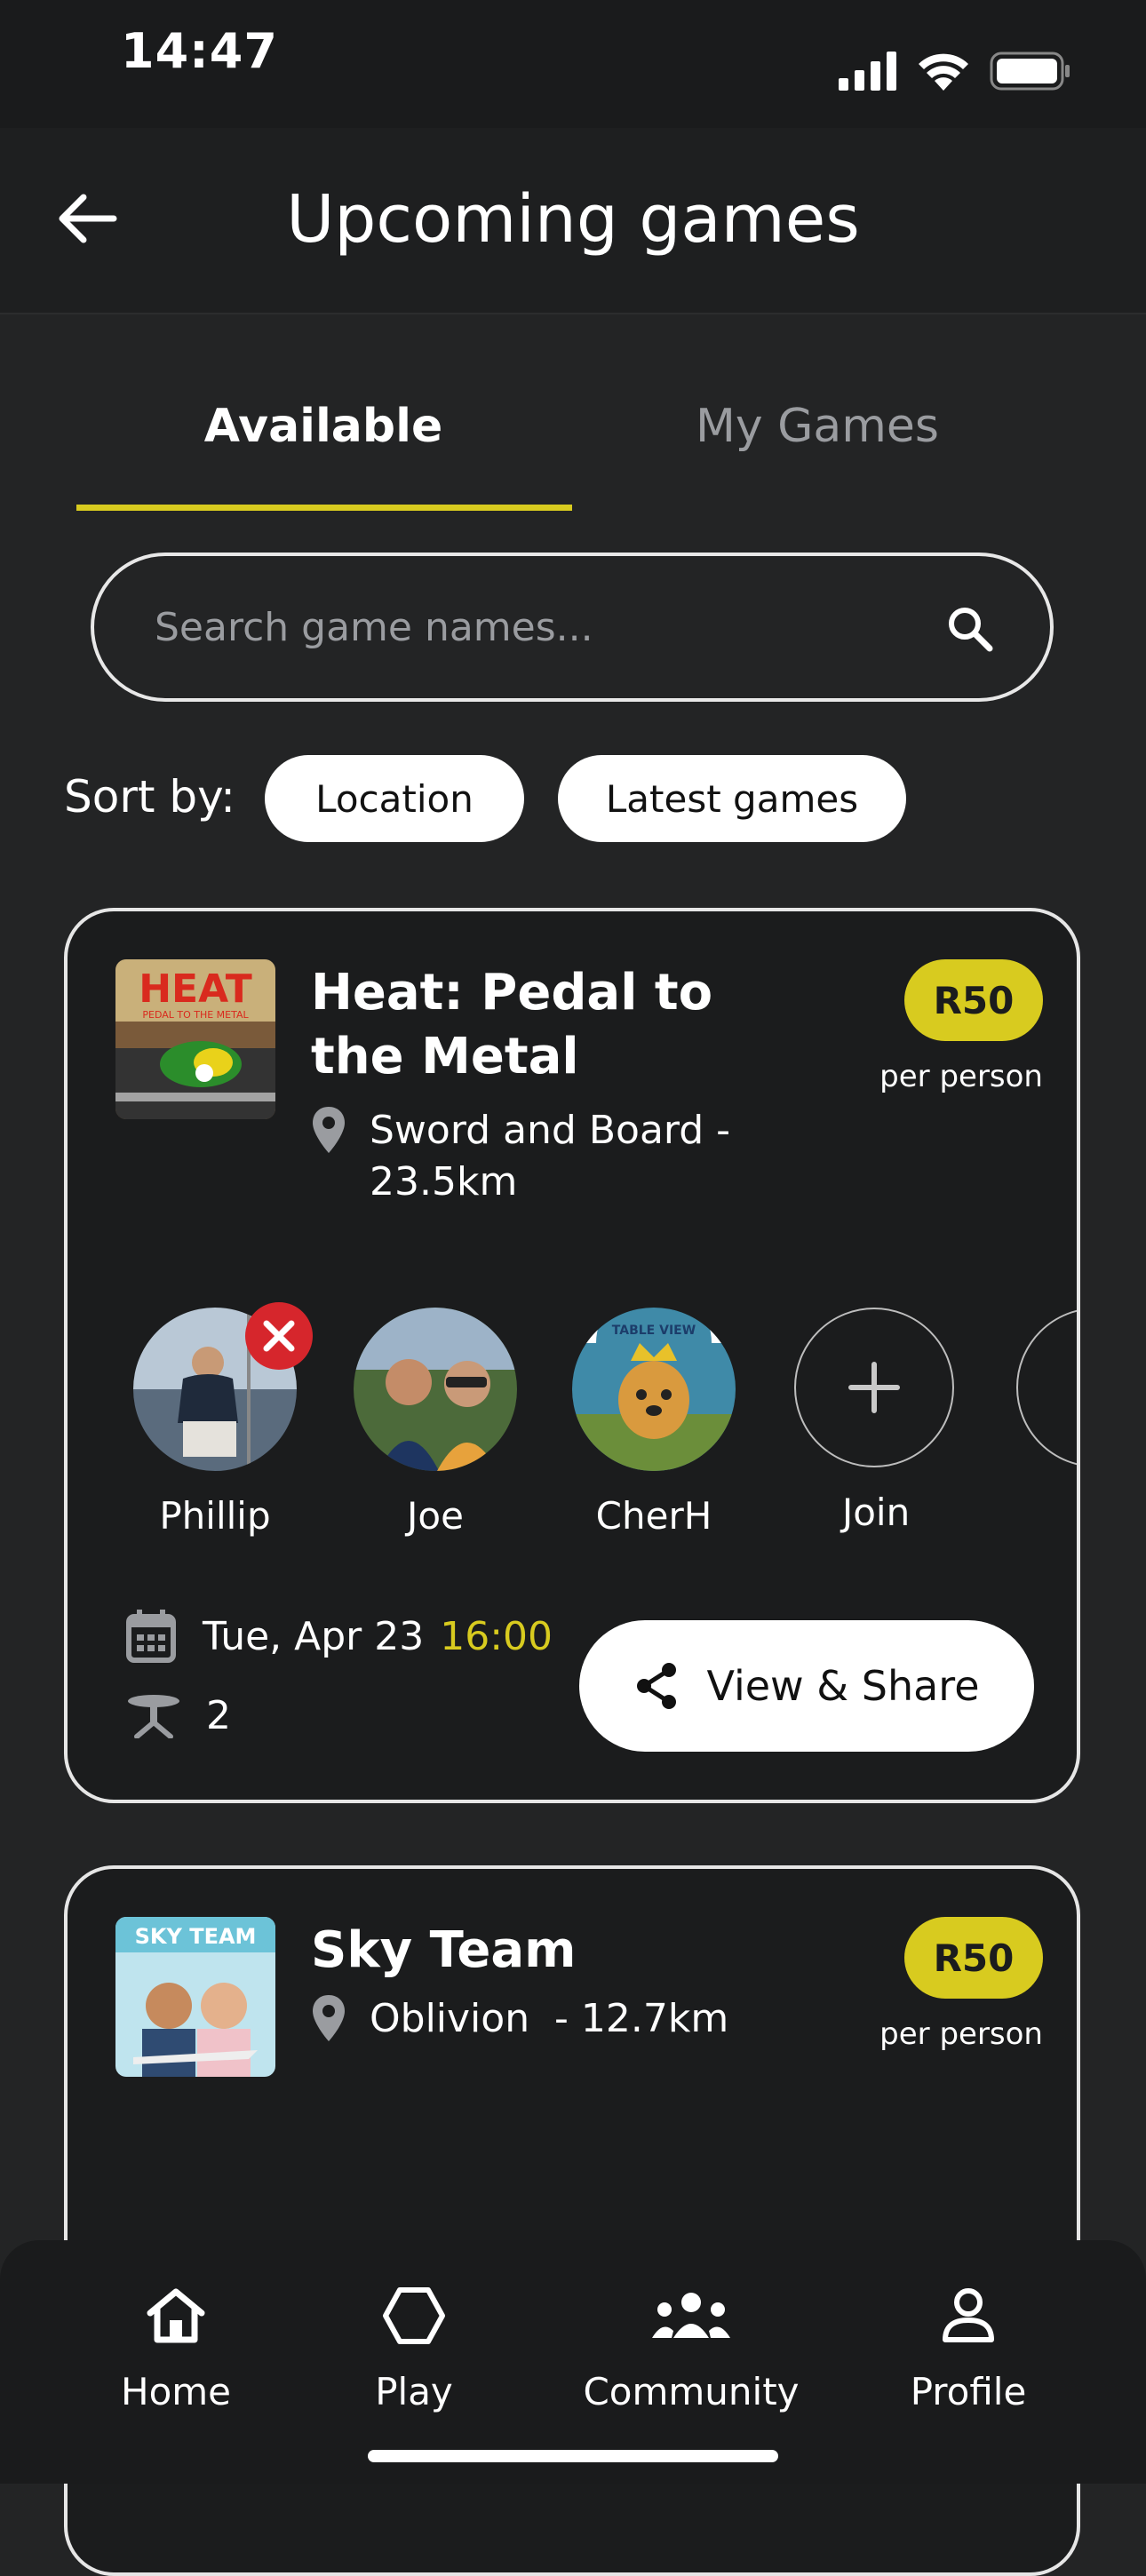  Describe the element at coordinates (654, 1331) in the screenshot. I see `svg-text: TABLE VIEW` at that location.